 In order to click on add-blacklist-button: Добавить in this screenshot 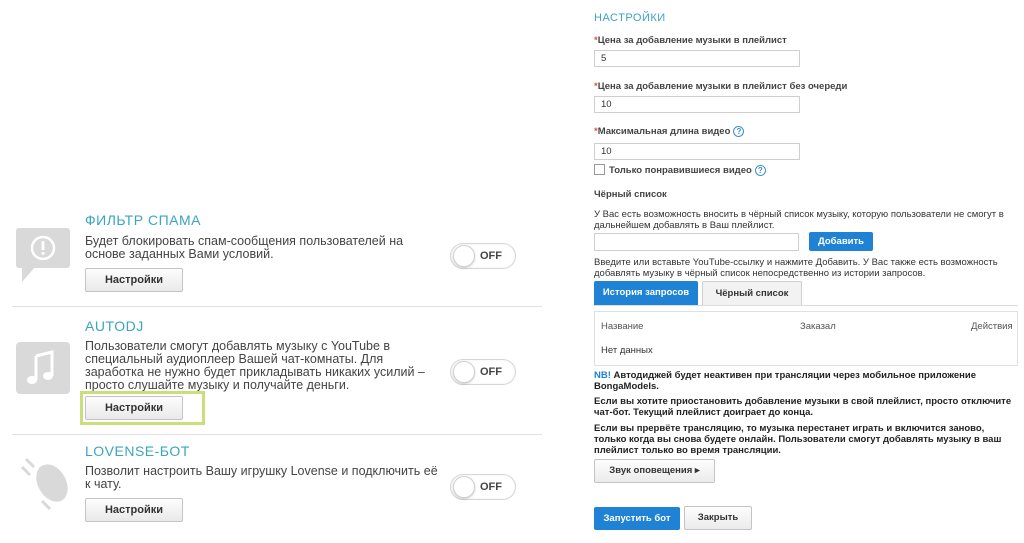, I will do `click(841, 241)`.